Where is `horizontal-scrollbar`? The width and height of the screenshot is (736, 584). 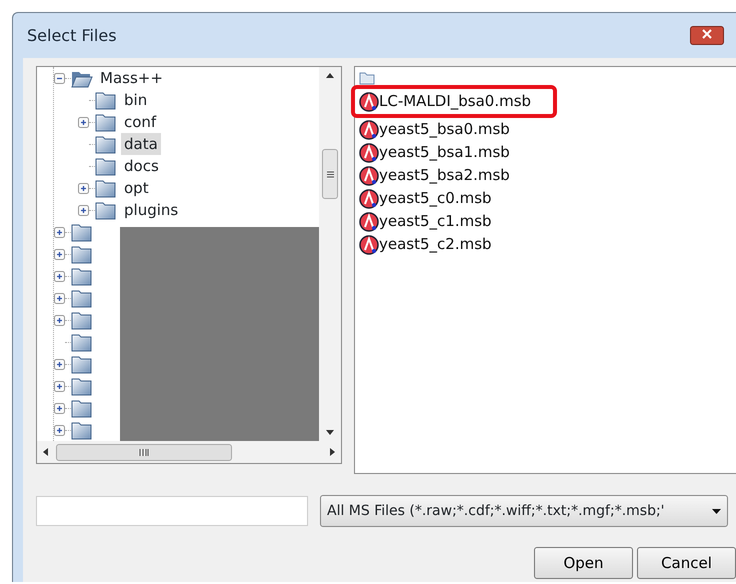
horizontal-scrollbar is located at coordinates (189, 452).